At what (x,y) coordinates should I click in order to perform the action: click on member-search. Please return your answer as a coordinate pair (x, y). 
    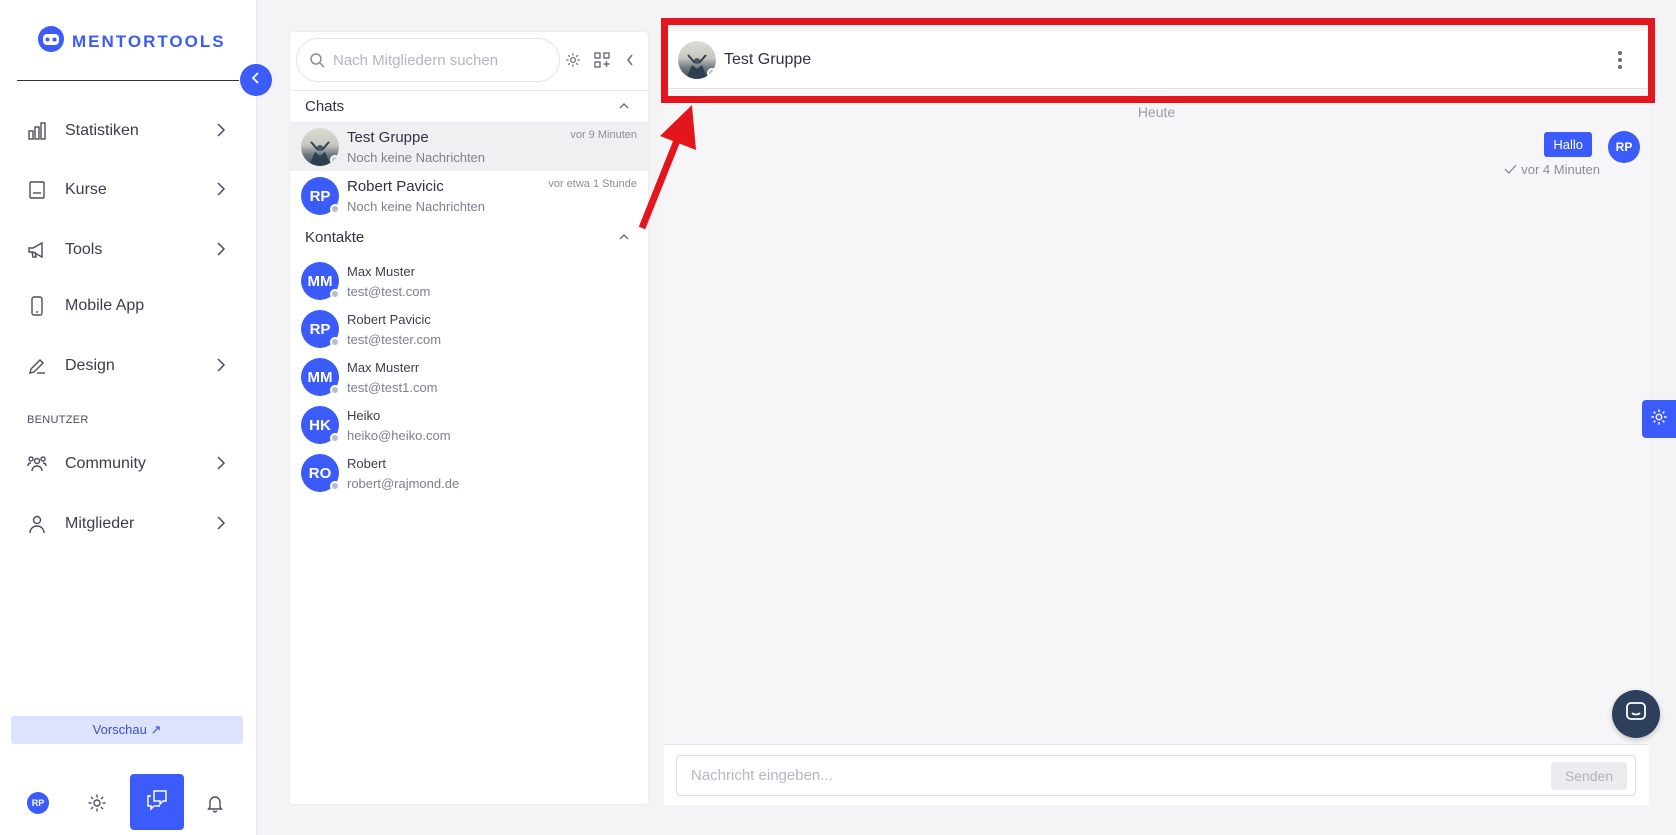
    Looking at the image, I should click on (428, 60).